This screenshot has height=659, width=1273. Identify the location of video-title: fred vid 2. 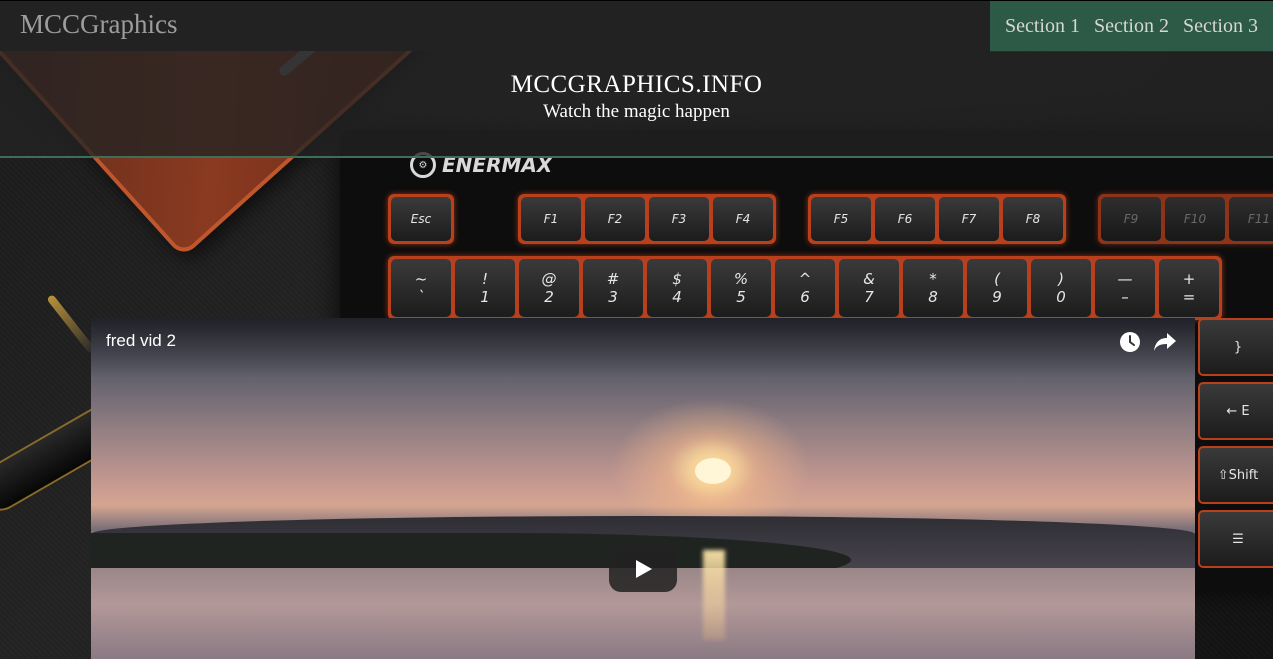
(141, 341).